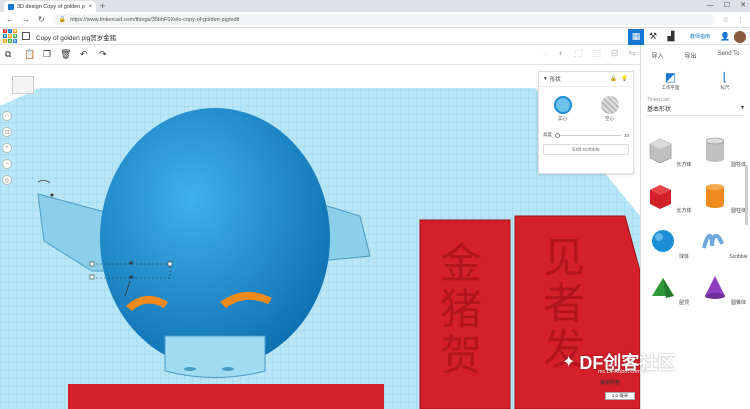 This screenshot has height=409, width=750. I want to click on tab-title: 3D design Copy of golden pig, so click(51, 6).